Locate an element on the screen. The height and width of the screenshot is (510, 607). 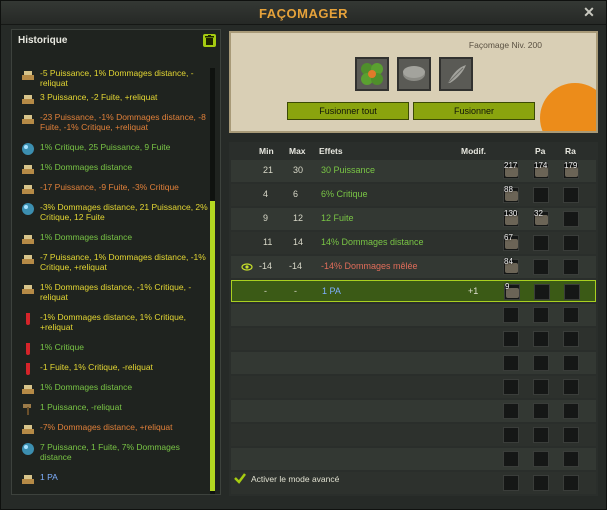
effect-label: 12 Fuite is located at coordinates (337, 218).